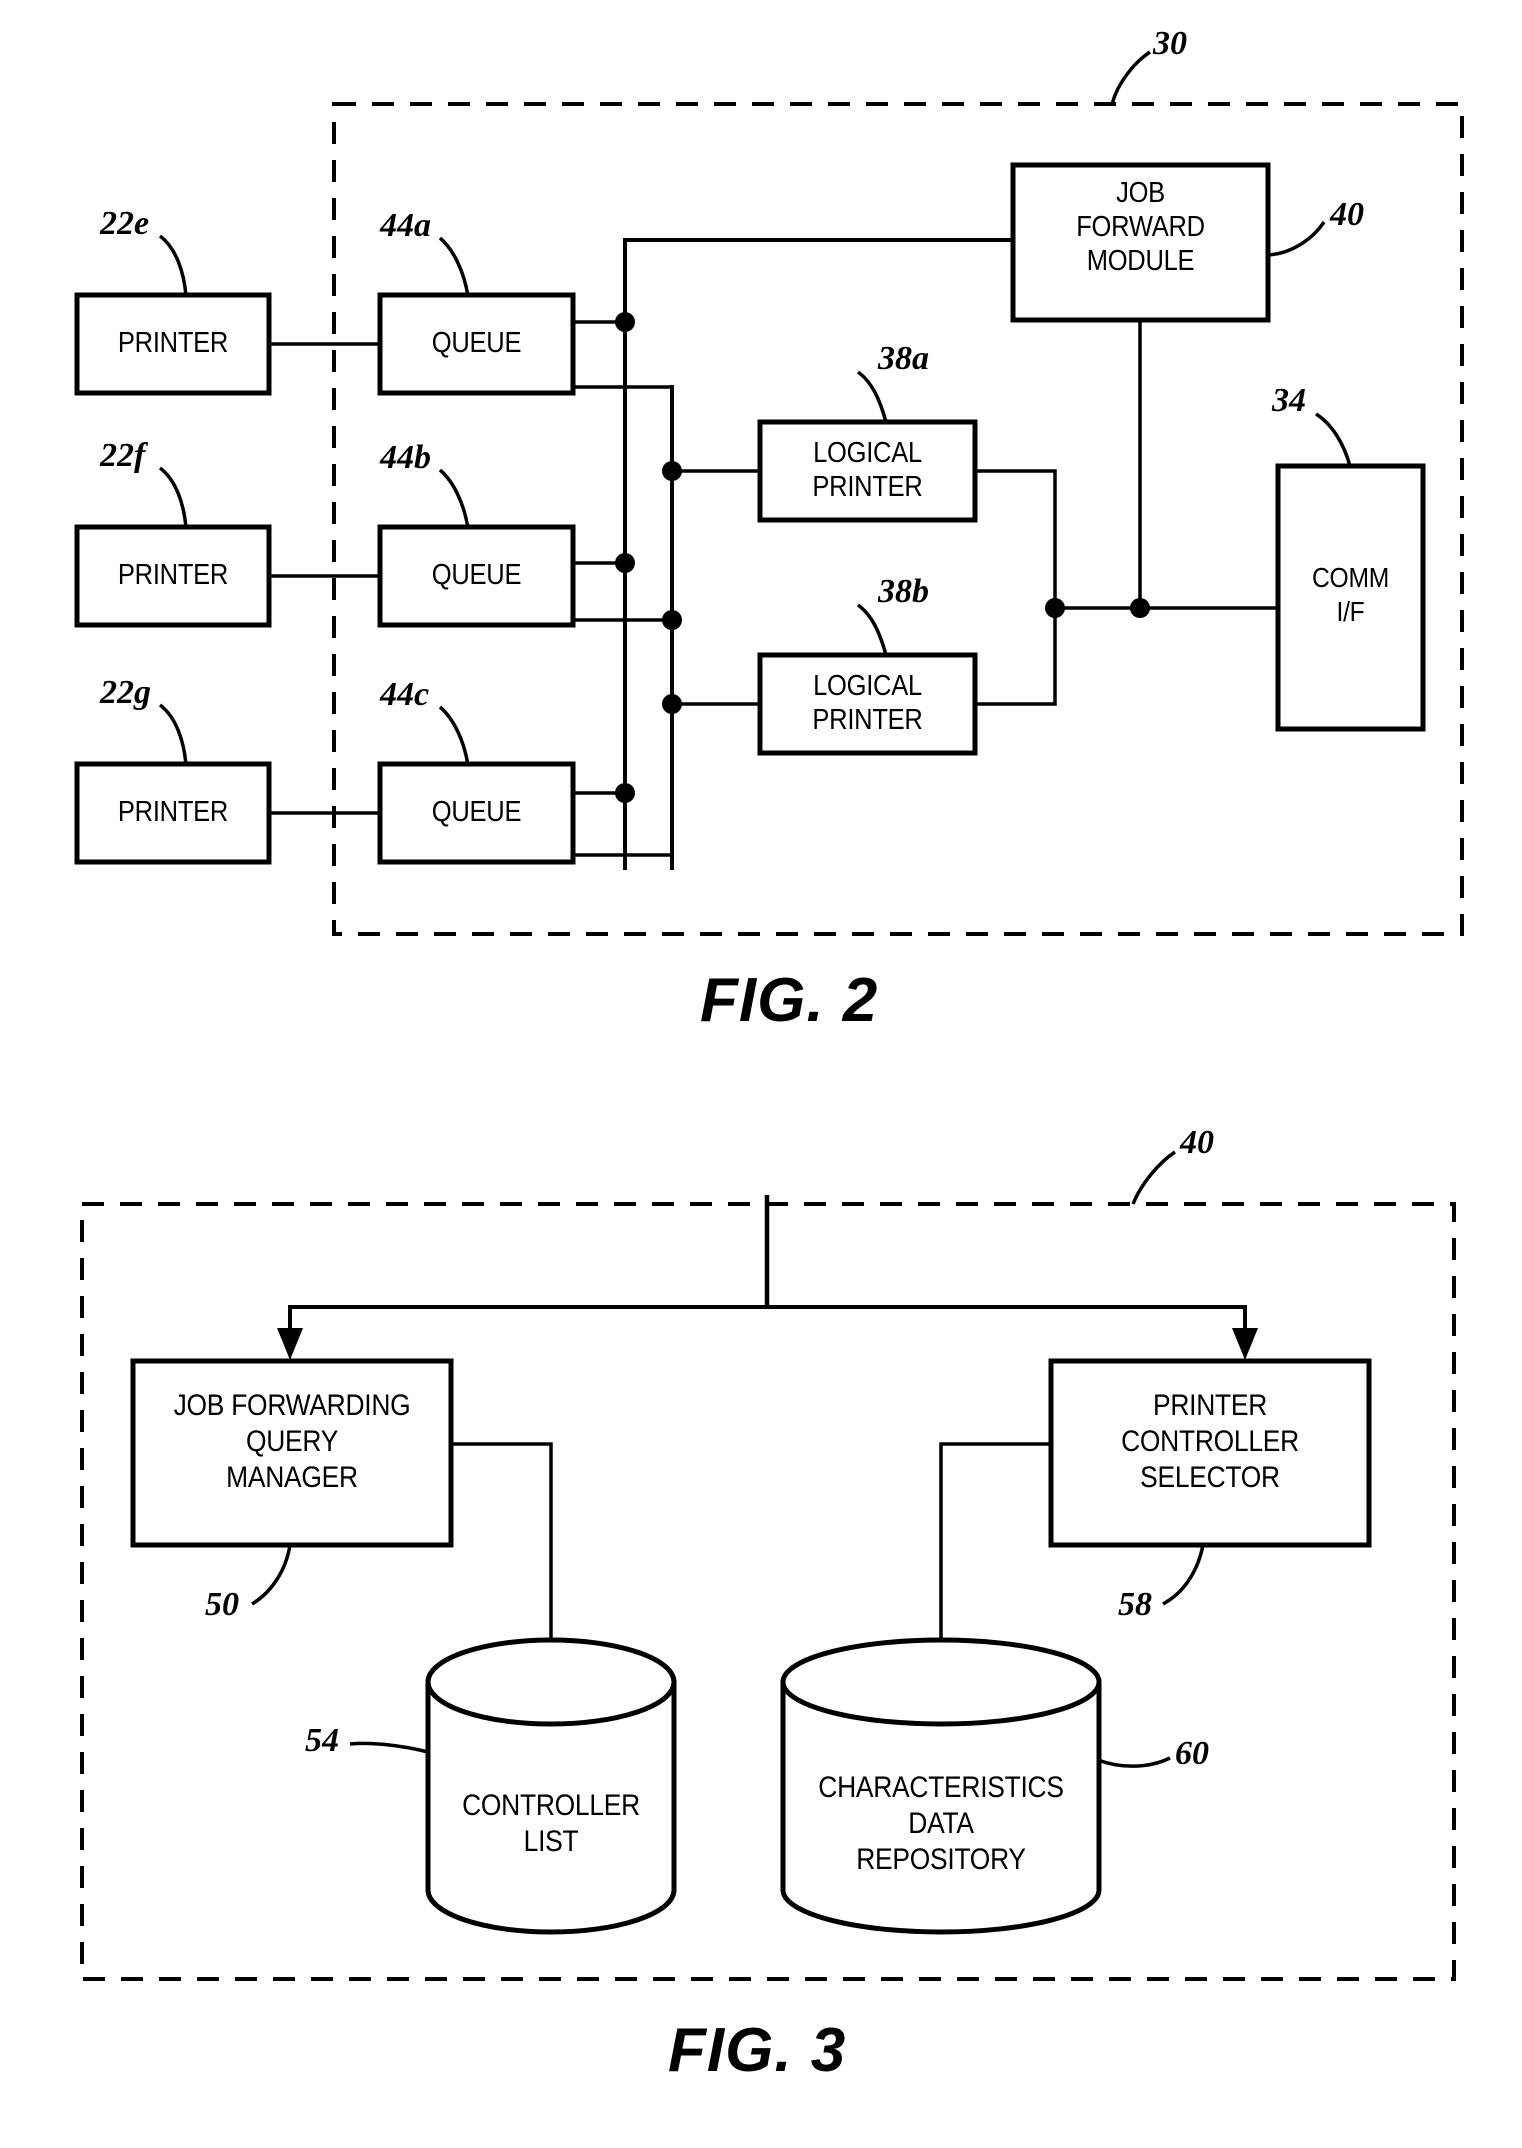  I want to click on job-forwarding-query-manager-line2: QUERY, so click(292, 1441).